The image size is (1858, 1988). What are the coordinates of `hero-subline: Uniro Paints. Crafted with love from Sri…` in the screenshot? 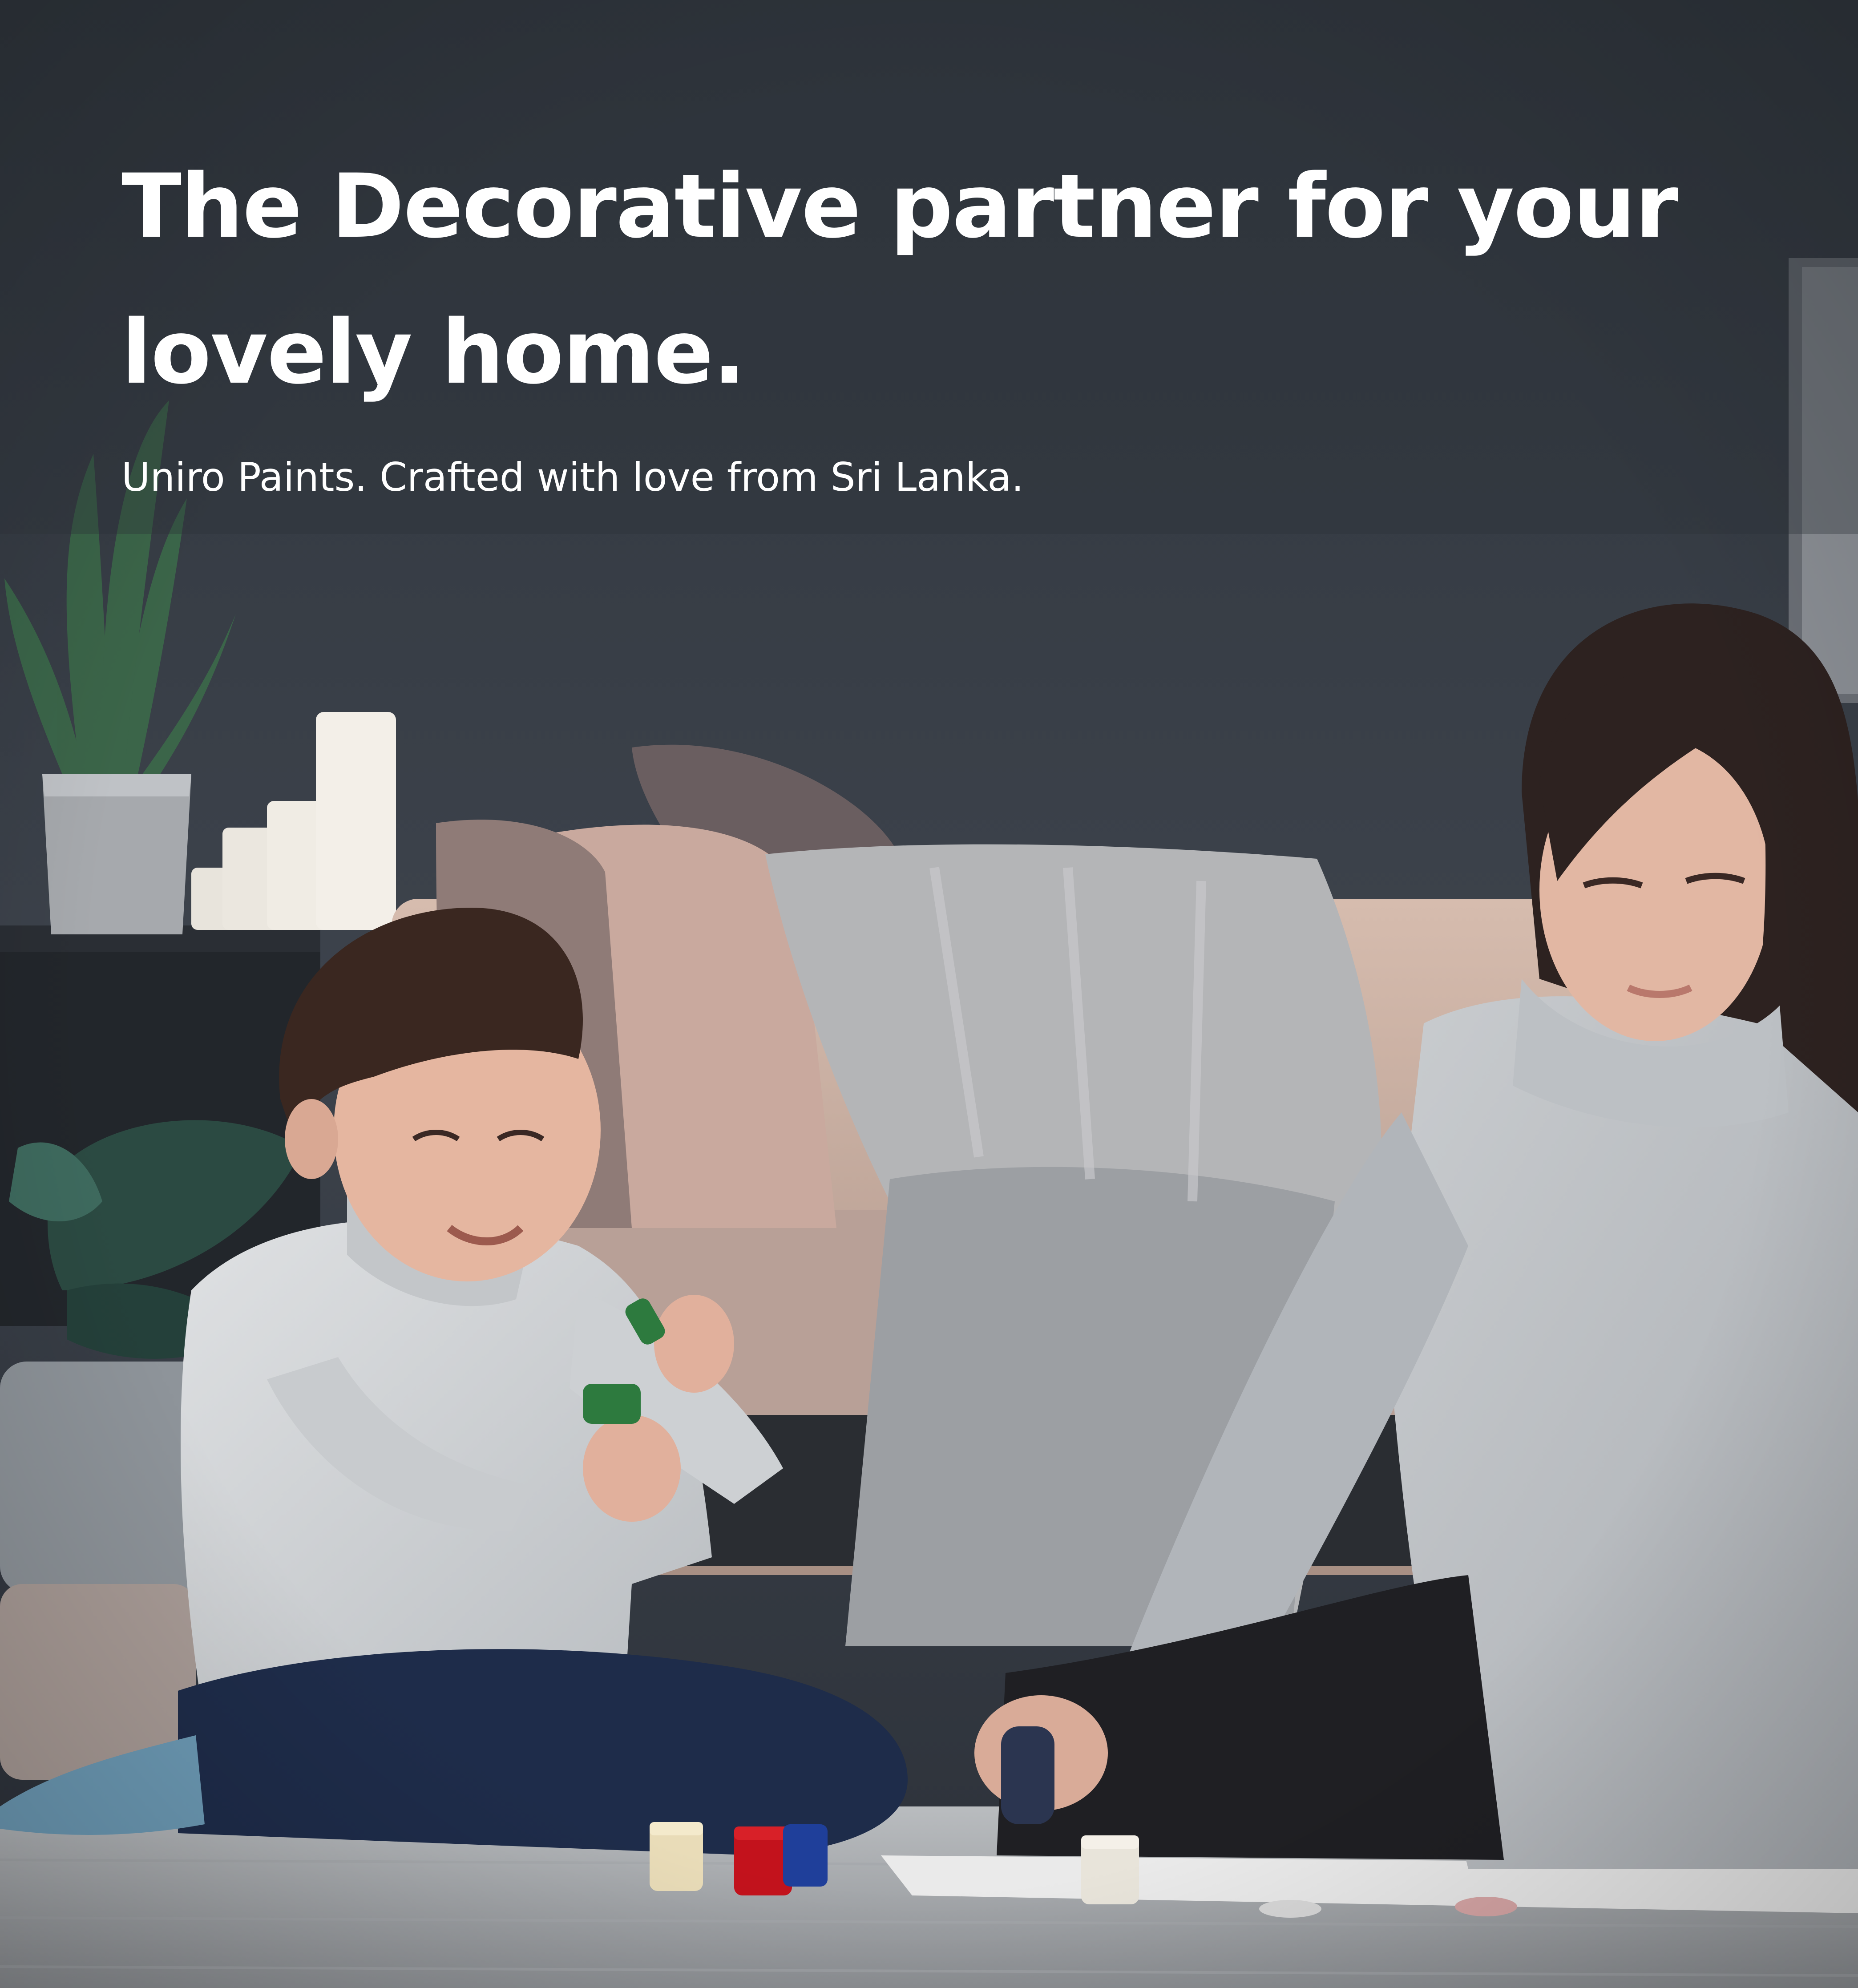 It's located at (572, 477).